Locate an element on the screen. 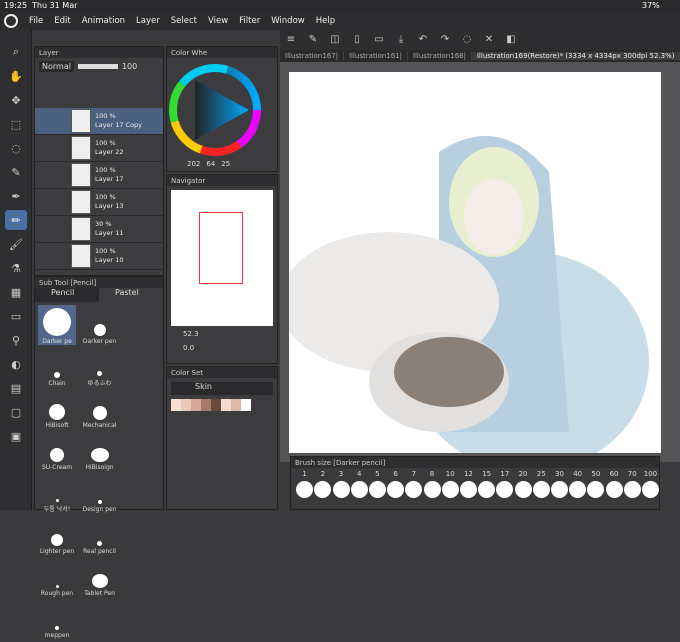 Image resolution: width=680 pixels, height=642 pixels. pen-pressure-icon: ✎ is located at coordinates (313, 40).